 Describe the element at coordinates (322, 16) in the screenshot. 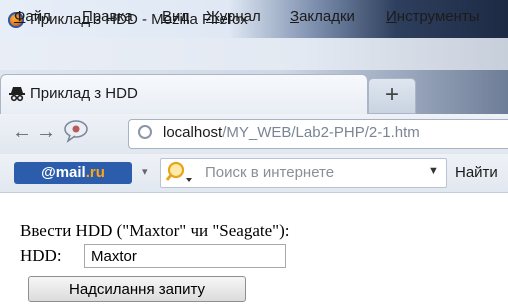

I see `menu-bookmarks: Закладки` at that location.